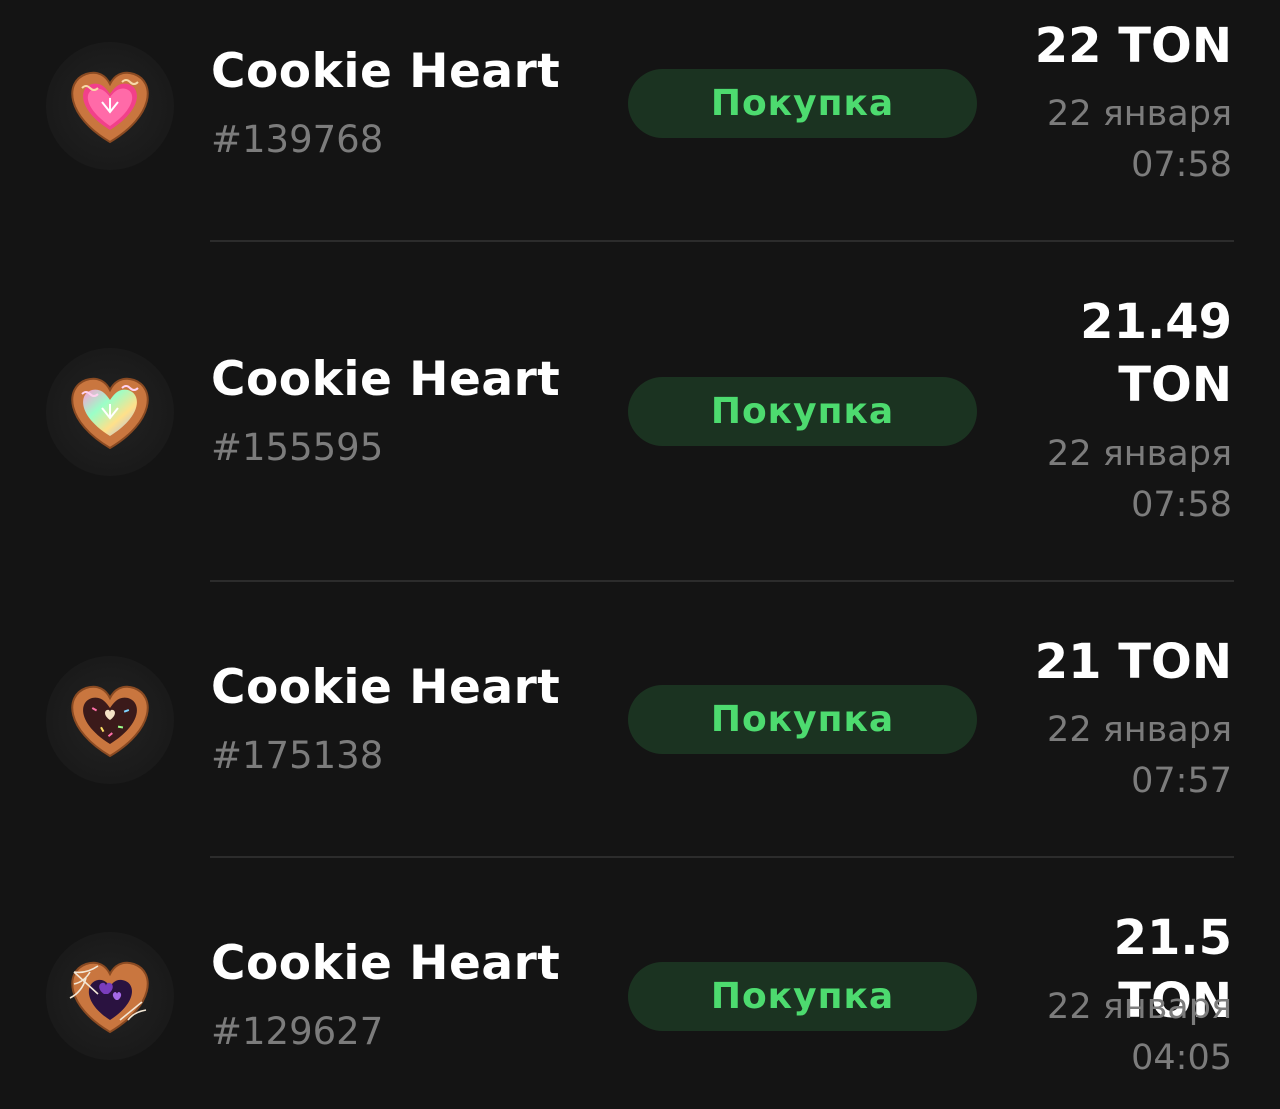  Describe the element at coordinates (110, 996) in the screenshot. I see `cookie-heart-web-icon` at that location.